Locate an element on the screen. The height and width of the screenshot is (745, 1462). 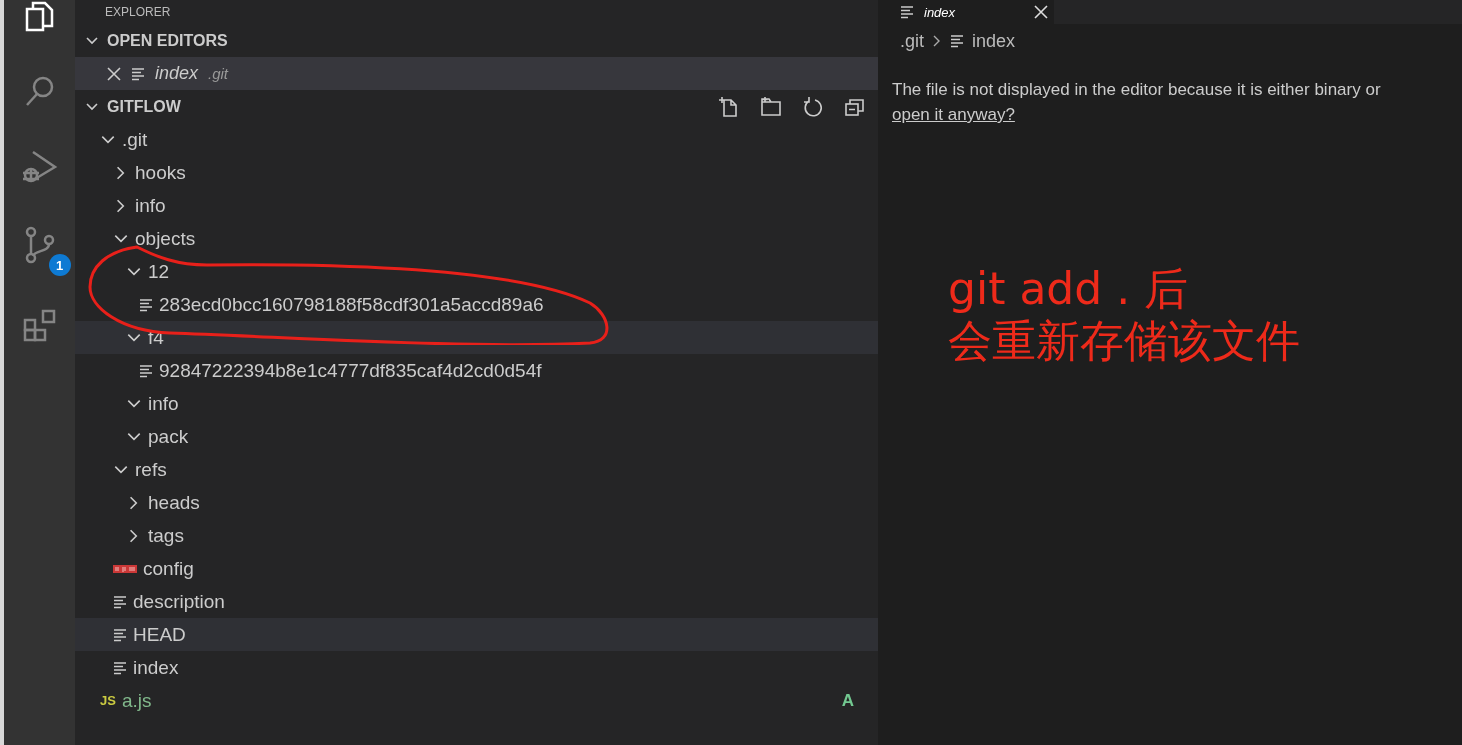
new-folder-icon is located at coordinates (771, 106).